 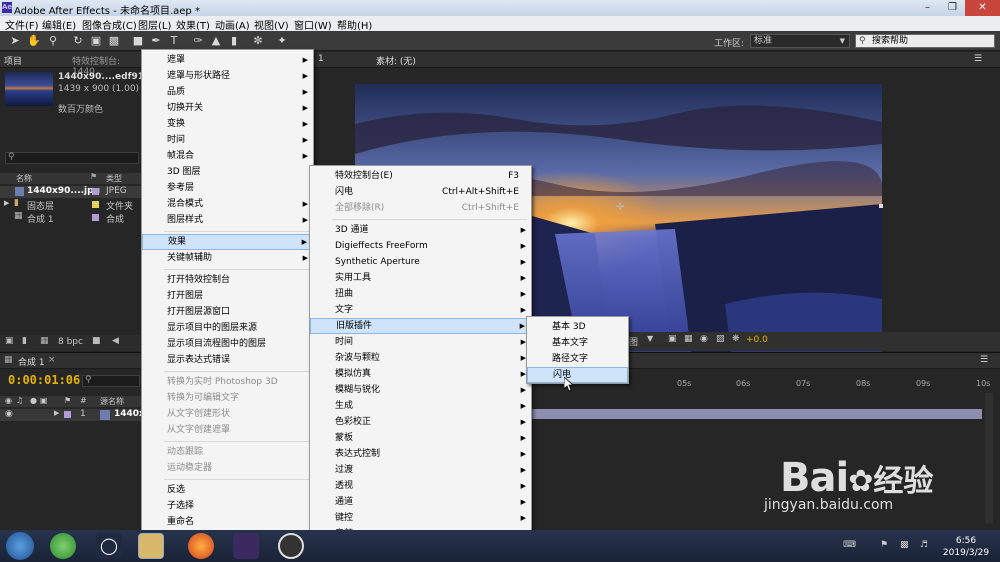 I want to click on layer-duration-bar, so click(x=756, y=414).